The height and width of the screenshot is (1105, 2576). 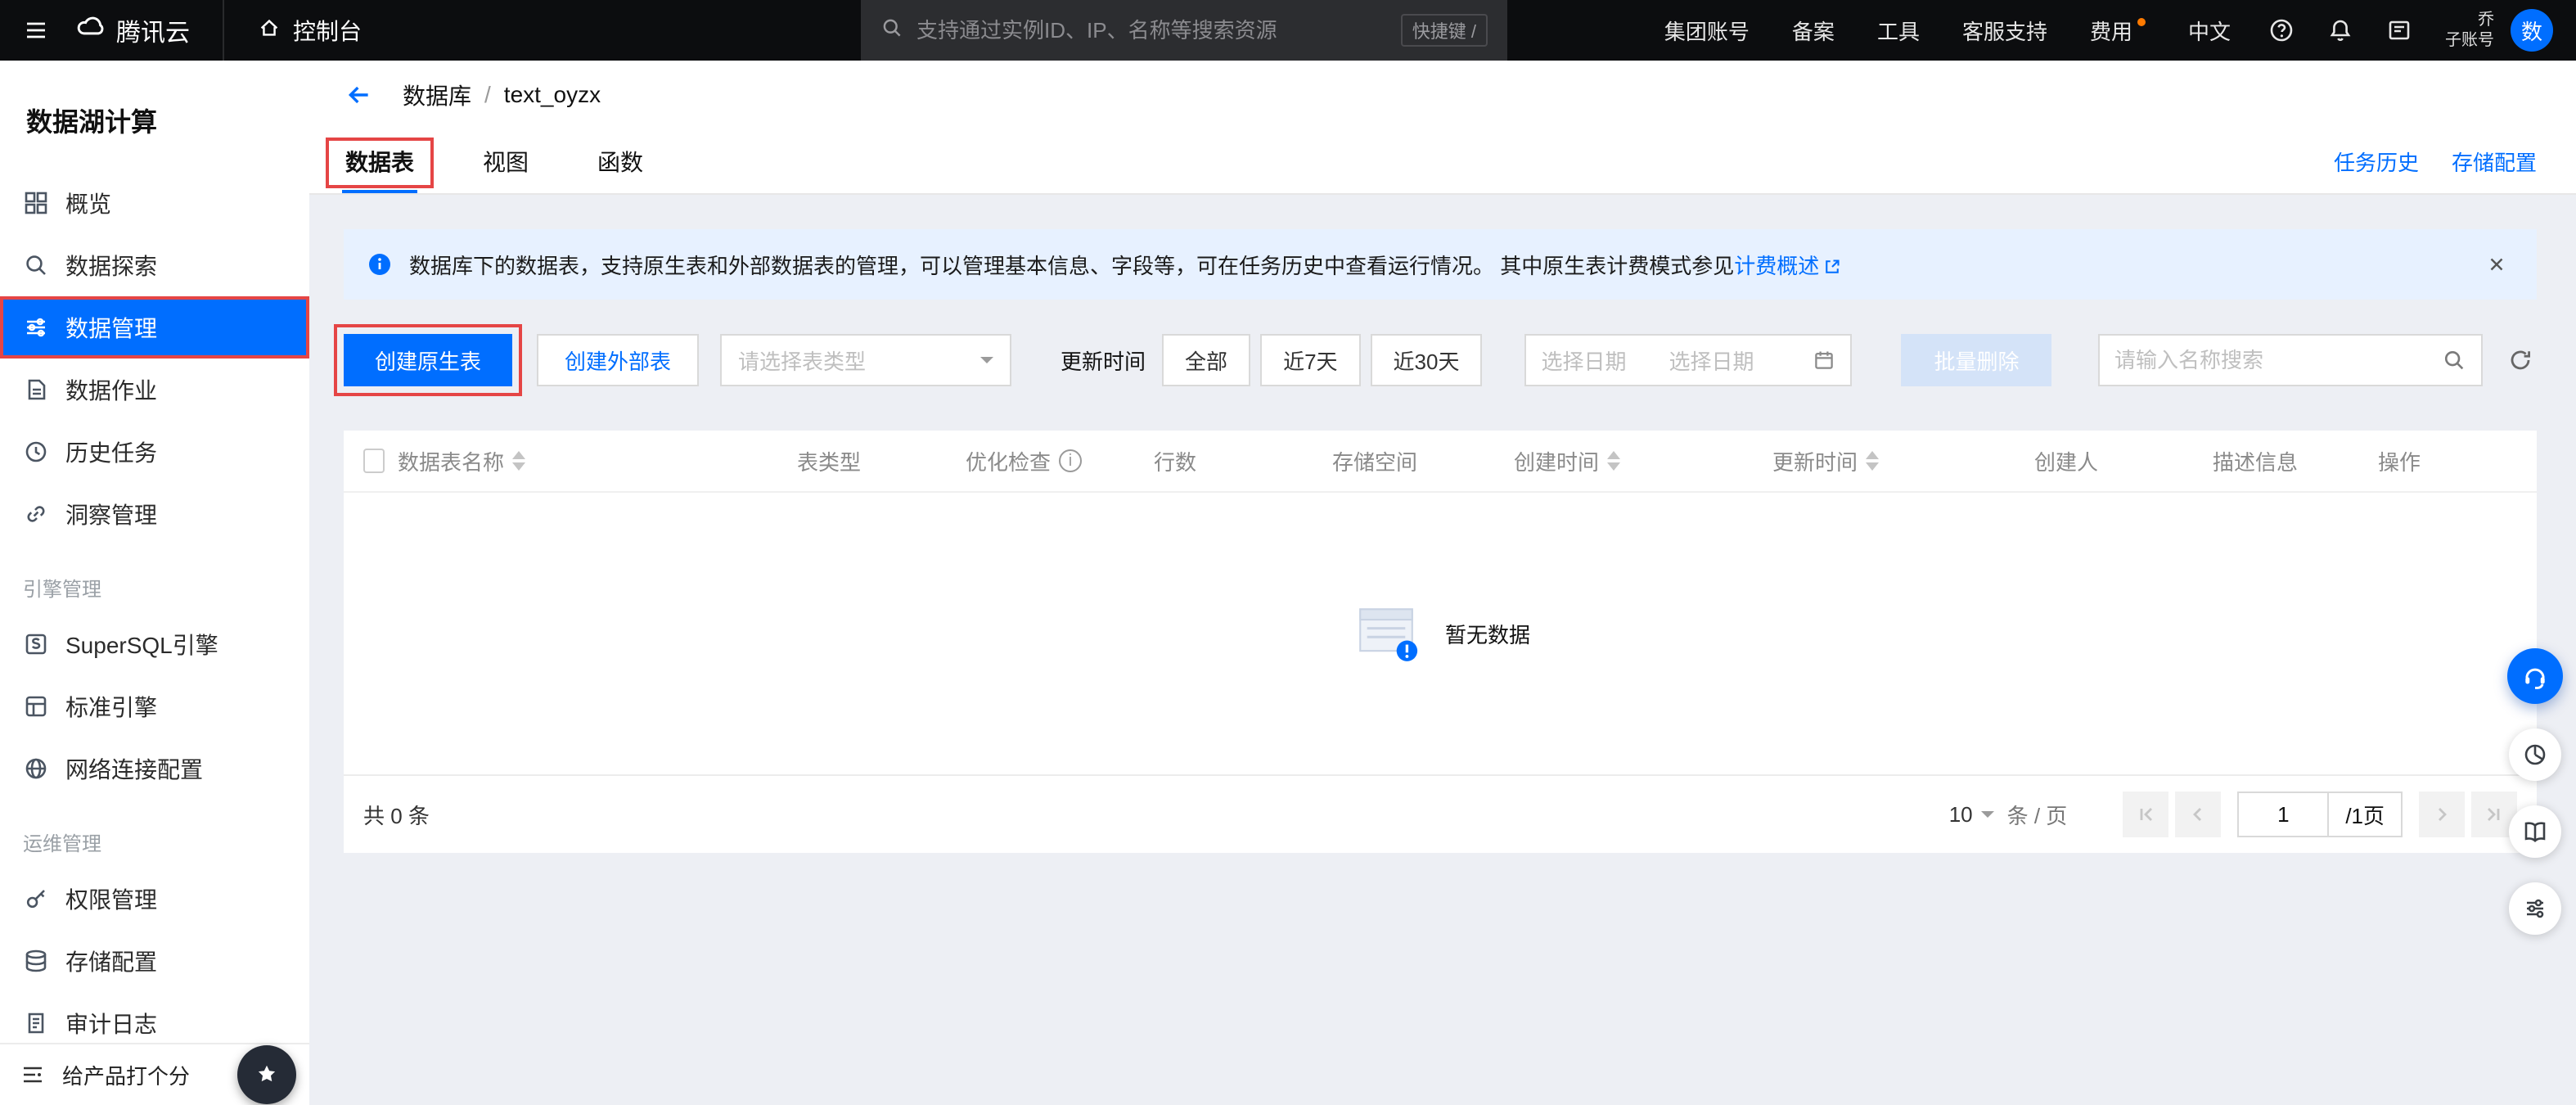 I want to click on survey-icon, so click(x=2535, y=755).